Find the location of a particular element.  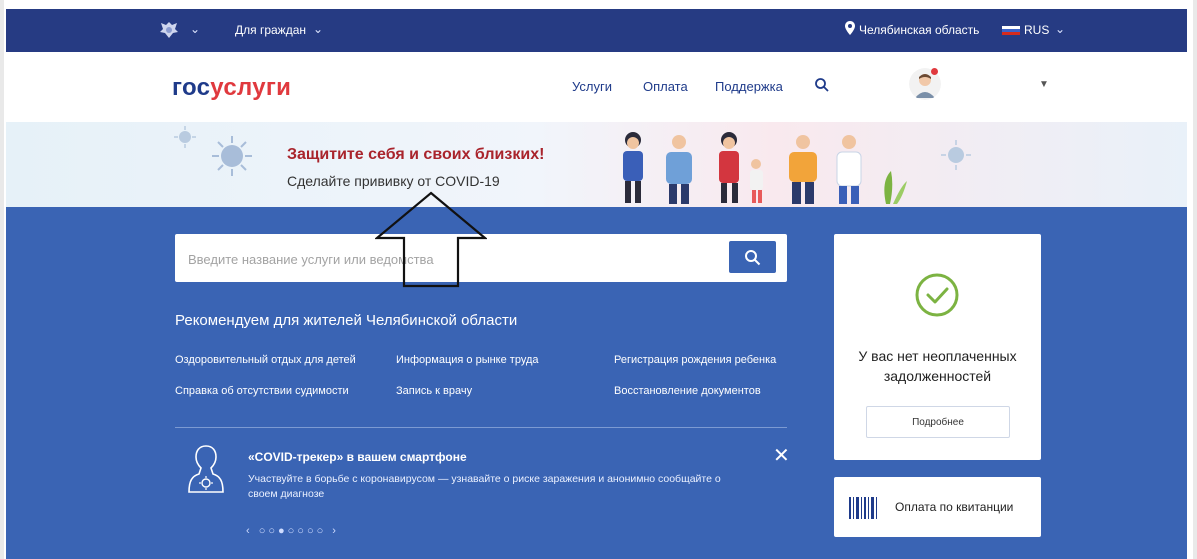

location-pin-icon is located at coordinates (850, 28).